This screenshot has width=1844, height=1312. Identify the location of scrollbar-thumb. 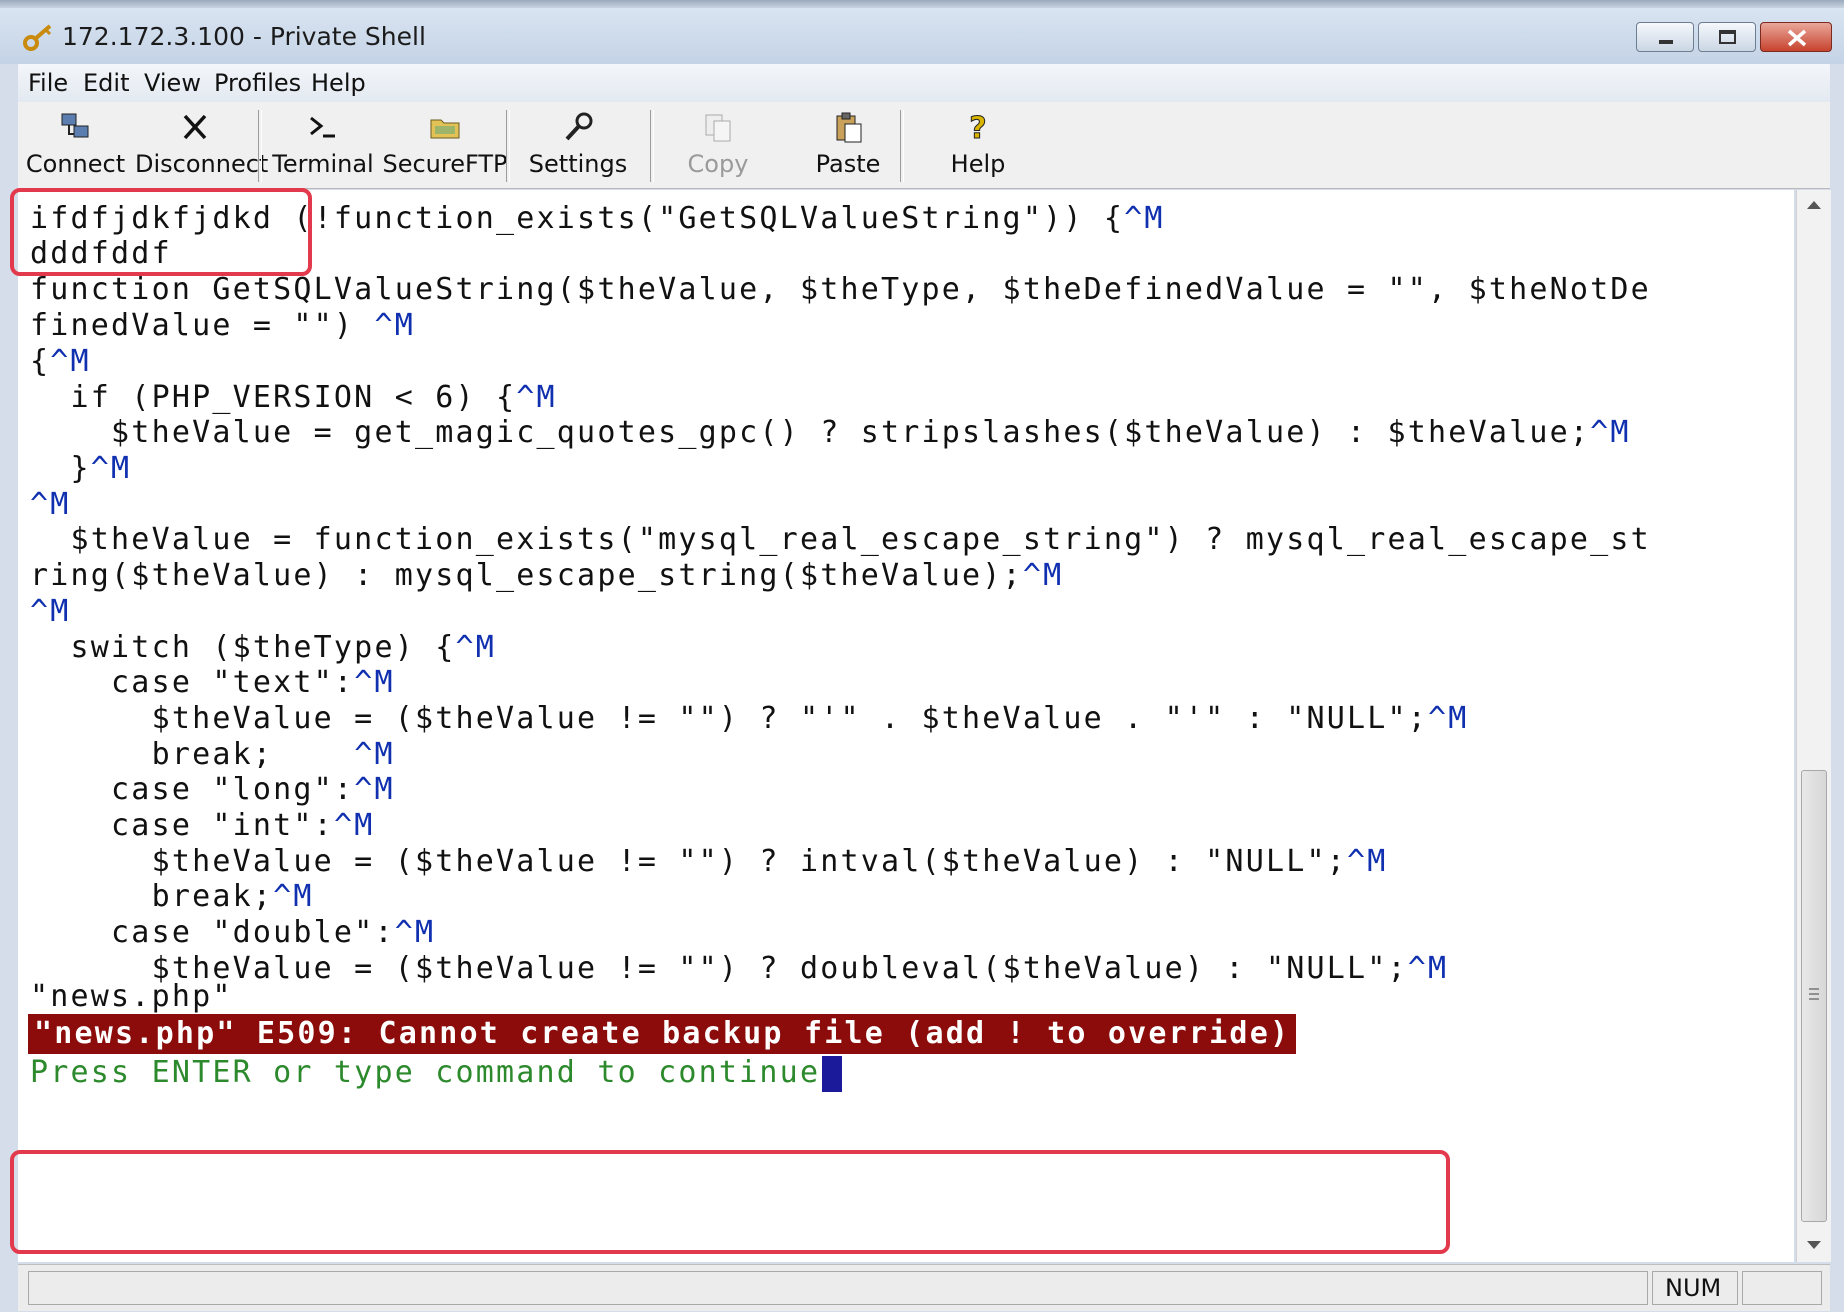
(1814, 996).